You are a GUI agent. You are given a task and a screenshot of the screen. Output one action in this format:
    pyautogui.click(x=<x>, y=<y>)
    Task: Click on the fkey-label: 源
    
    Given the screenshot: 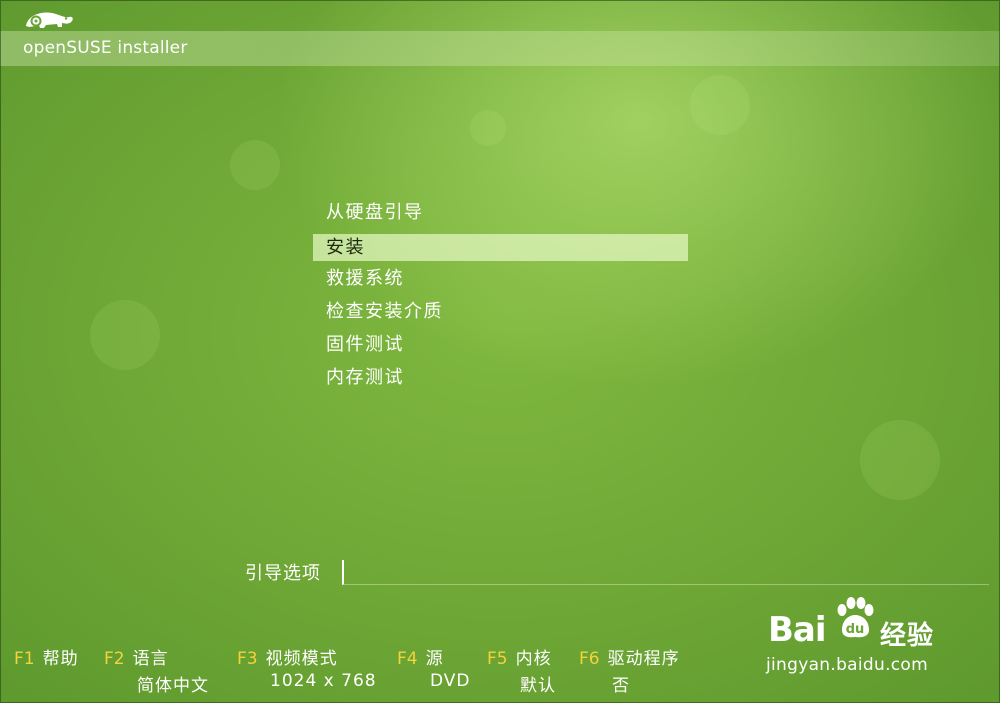 What is the action you would take?
    pyautogui.click(x=434, y=659)
    